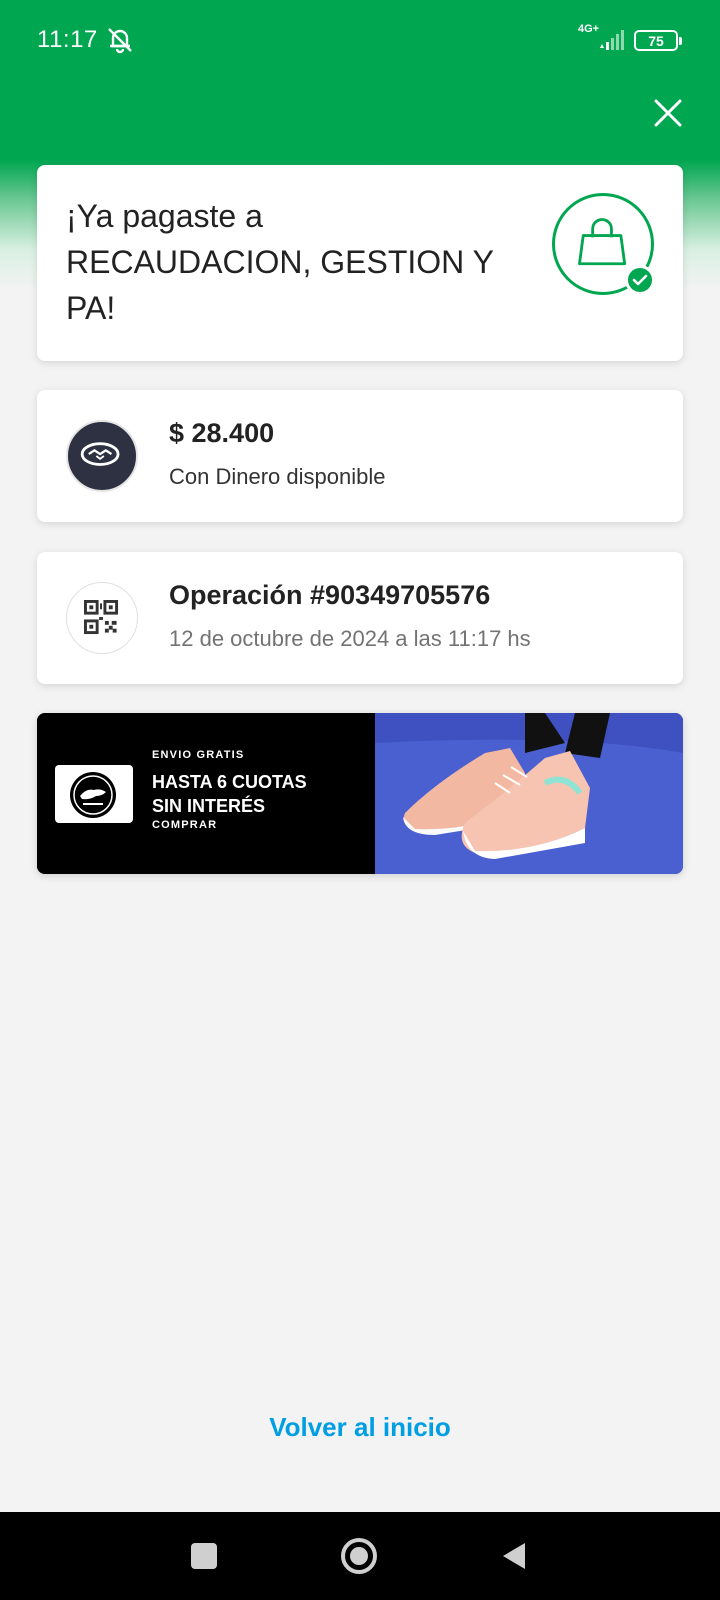 This screenshot has height=1600, width=720. I want to click on payment-amount: $ 28.400, so click(222, 433).